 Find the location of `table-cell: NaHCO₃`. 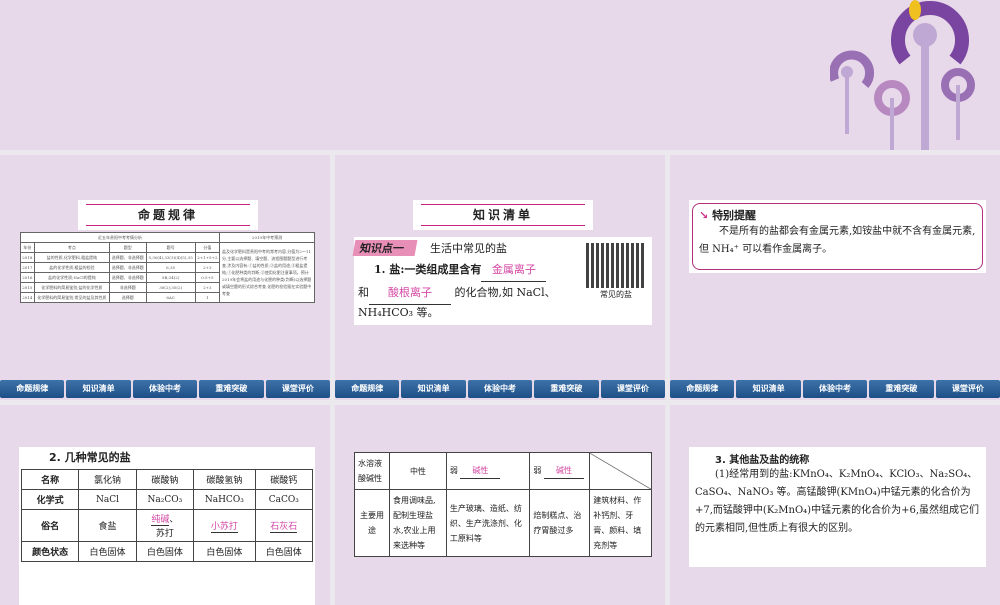

table-cell: NaHCO₃ is located at coordinates (224, 499).